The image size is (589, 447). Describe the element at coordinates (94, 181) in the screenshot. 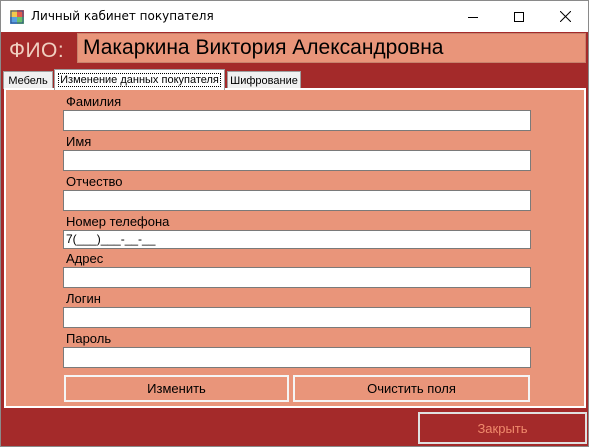

I see `patronymic-label: Отчество` at that location.